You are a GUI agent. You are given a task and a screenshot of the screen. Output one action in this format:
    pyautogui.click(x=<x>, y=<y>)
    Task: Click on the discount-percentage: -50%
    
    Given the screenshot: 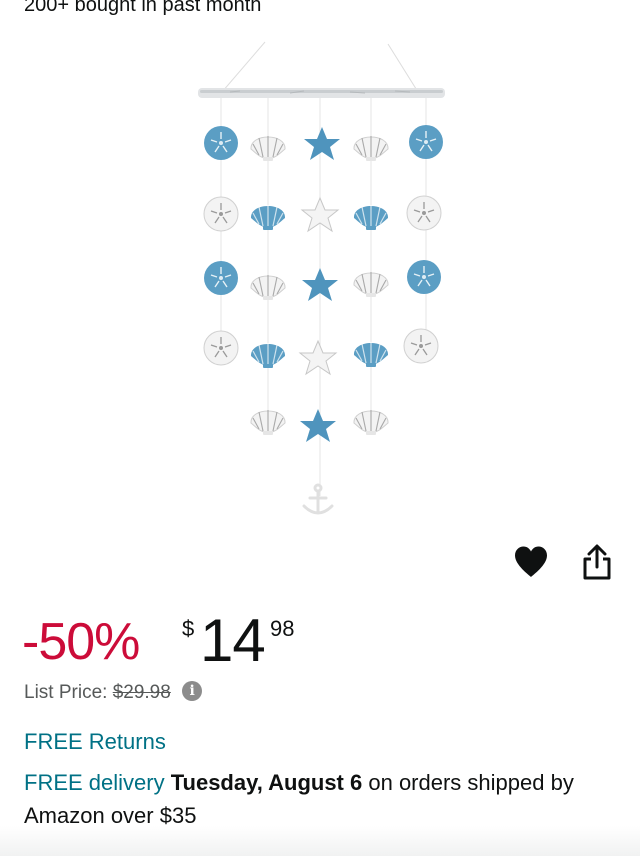 What is the action you would take?
    pyautogui.click(x=81, y=642)
    